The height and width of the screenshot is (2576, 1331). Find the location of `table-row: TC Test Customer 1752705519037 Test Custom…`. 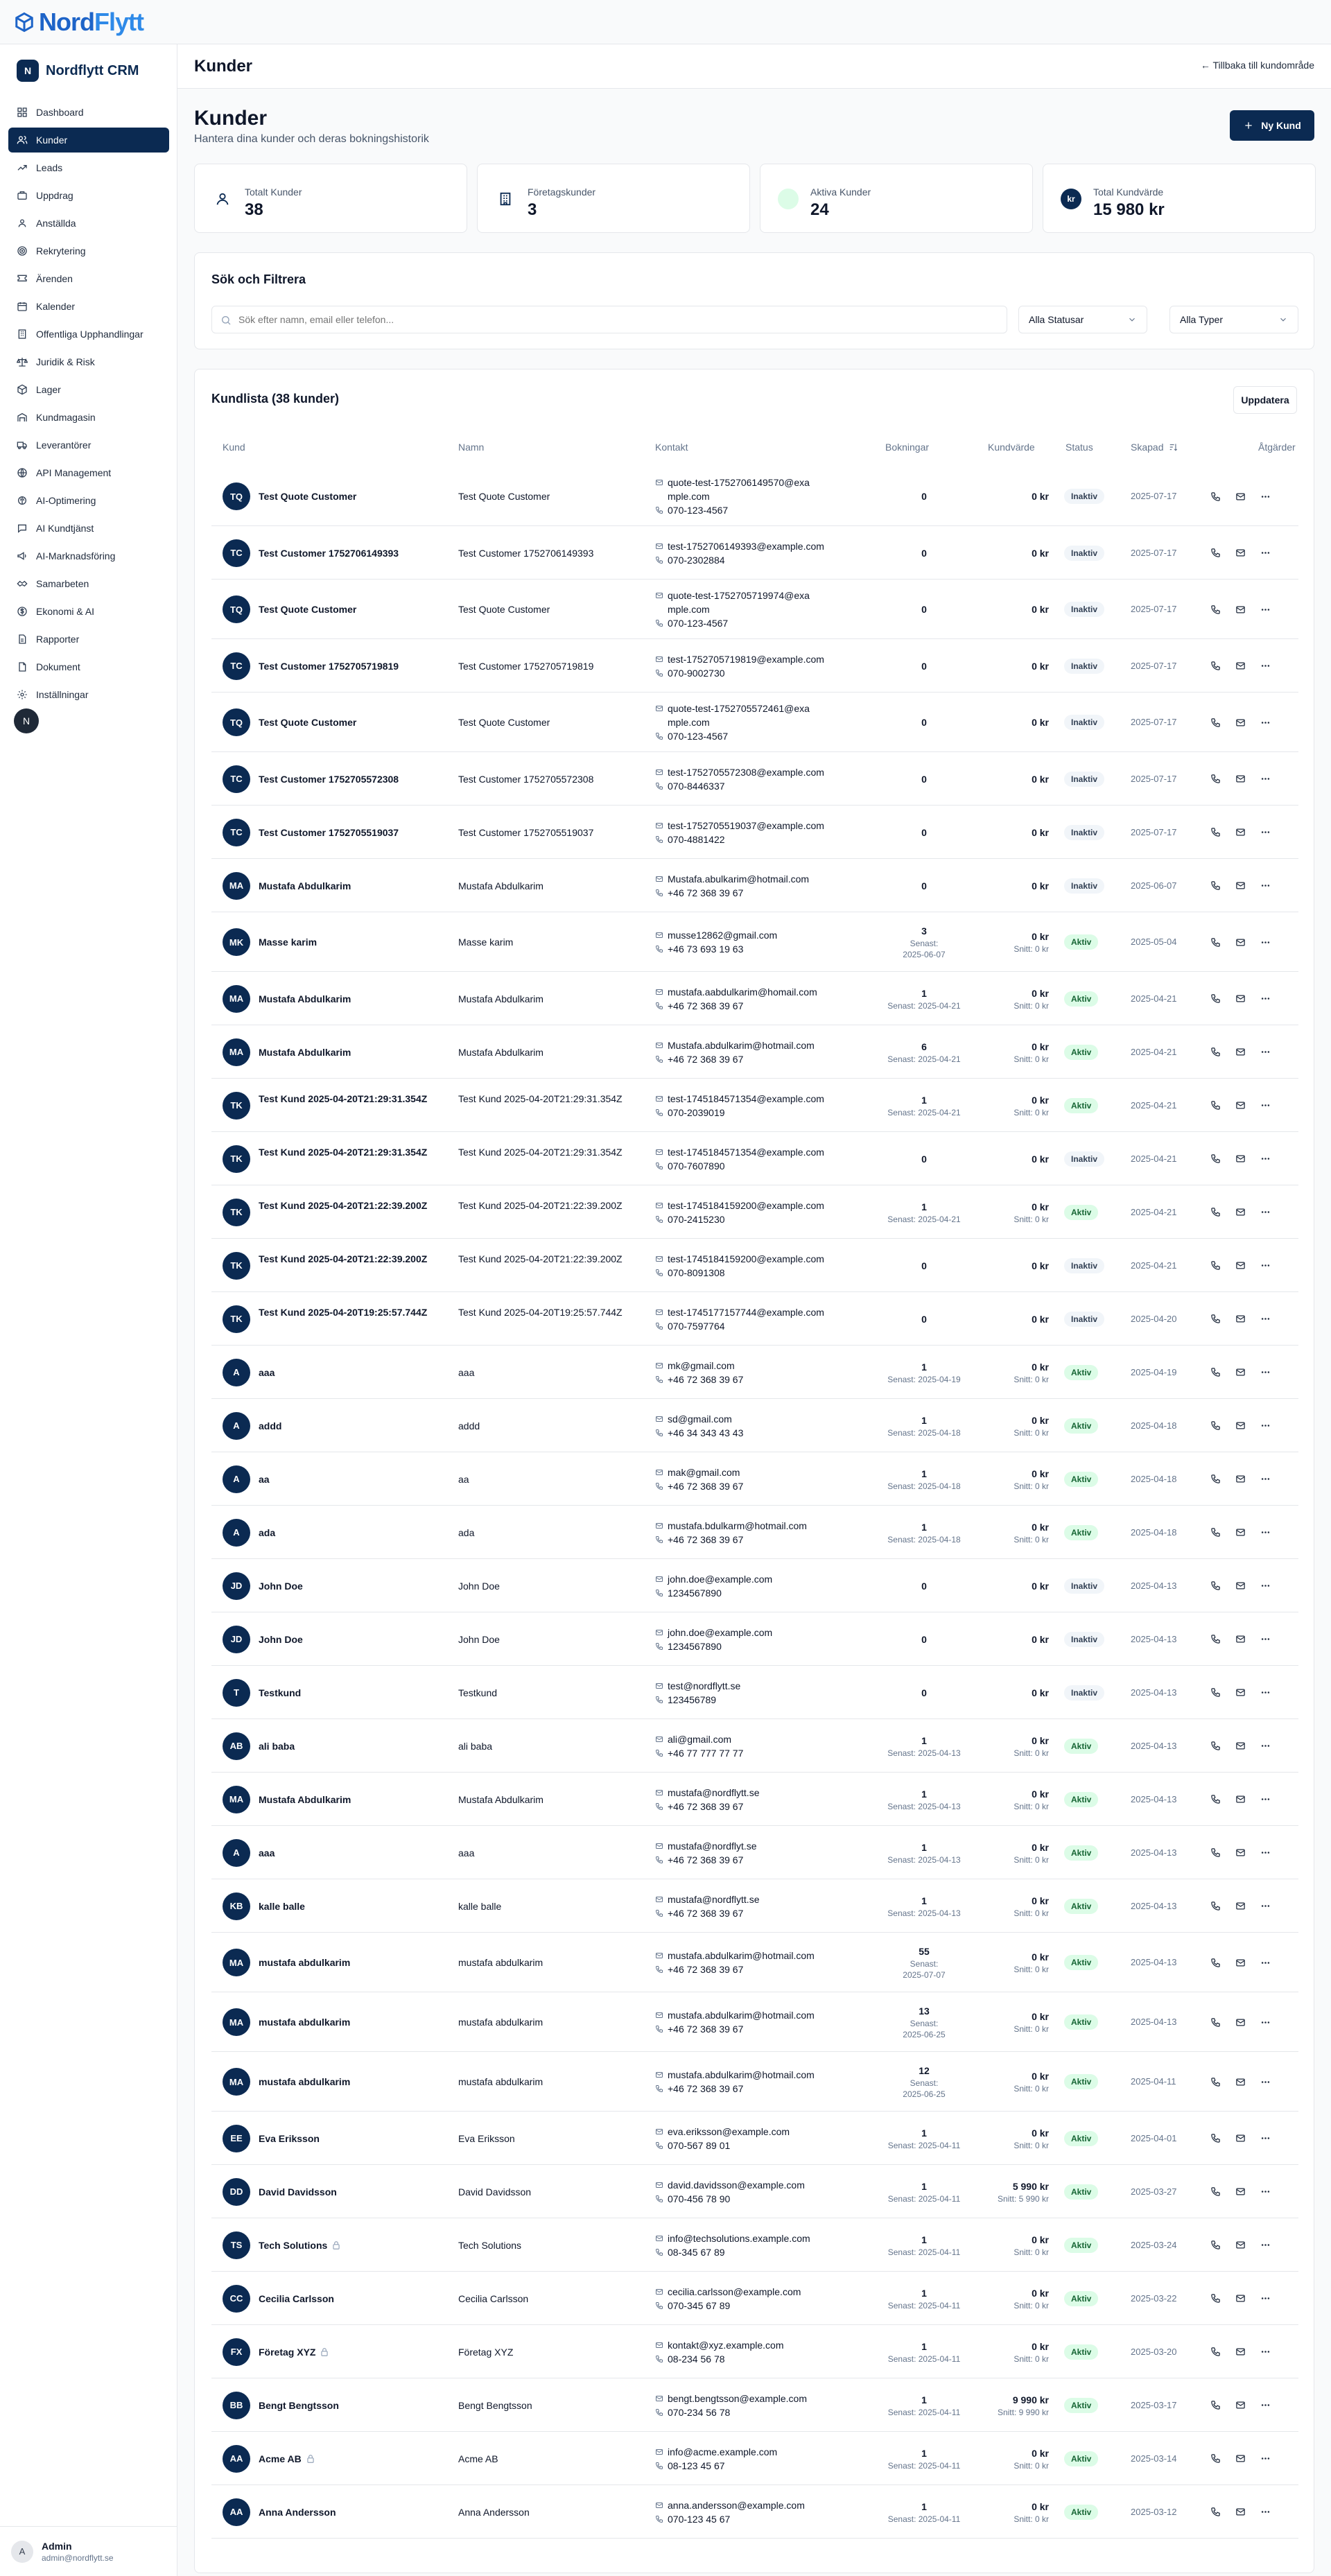

table-row: TC Test Customer 1752705519037 Test Custom… is located at coordinates (754, 832).